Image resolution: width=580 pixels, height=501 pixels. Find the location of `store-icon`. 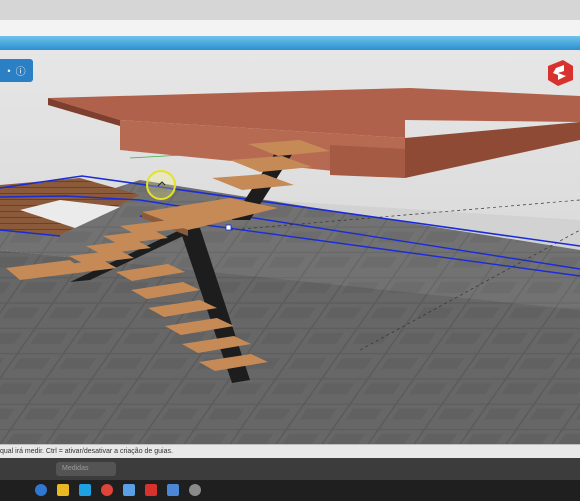

store-icon is located at coordinates (173, 490).